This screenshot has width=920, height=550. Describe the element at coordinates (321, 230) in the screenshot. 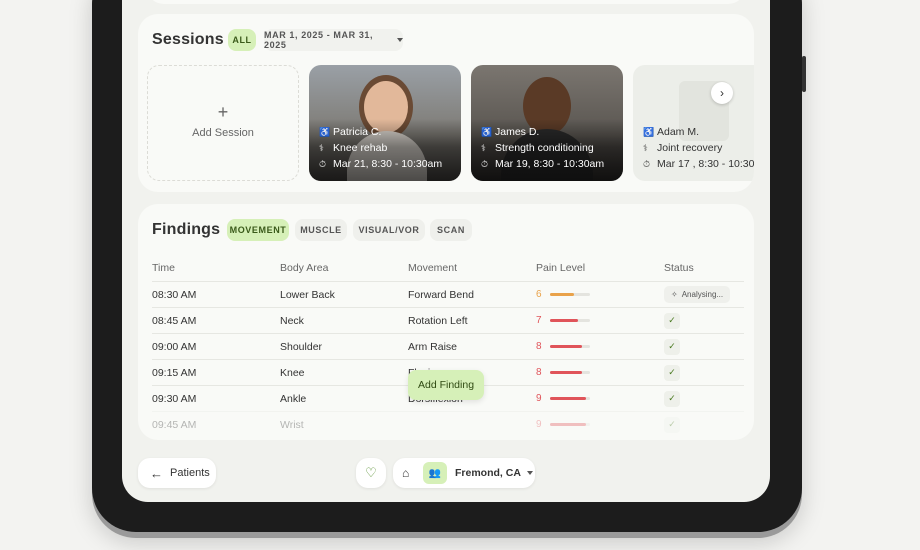

I see `tab-muscle: MUSCLE` at that location.